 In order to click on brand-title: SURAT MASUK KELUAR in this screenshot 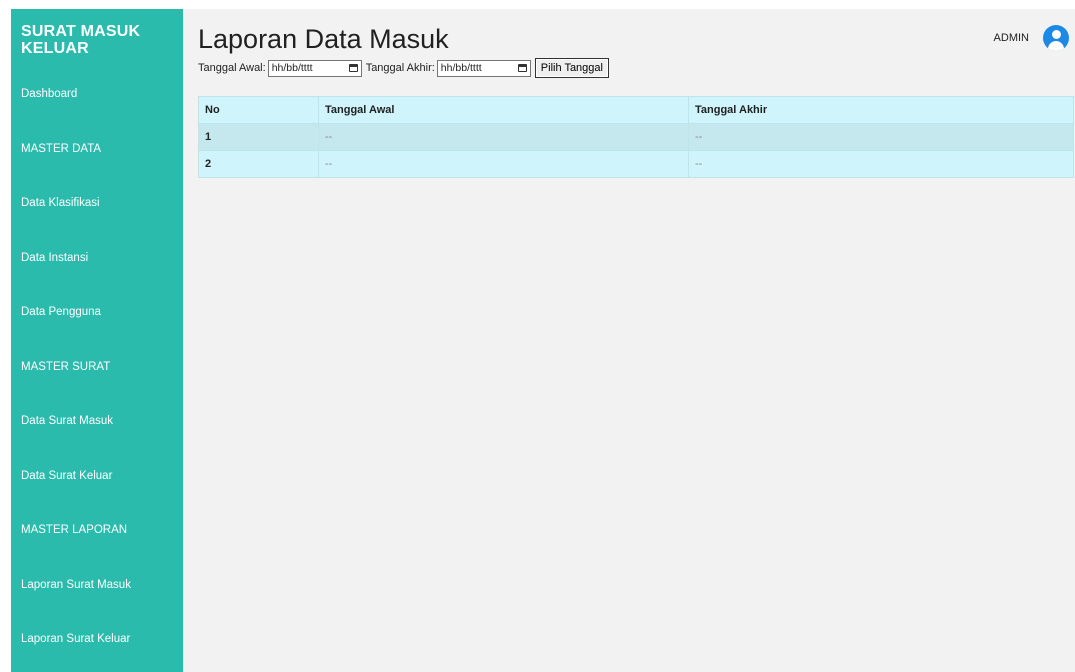, I will do `click(81, 40)`.